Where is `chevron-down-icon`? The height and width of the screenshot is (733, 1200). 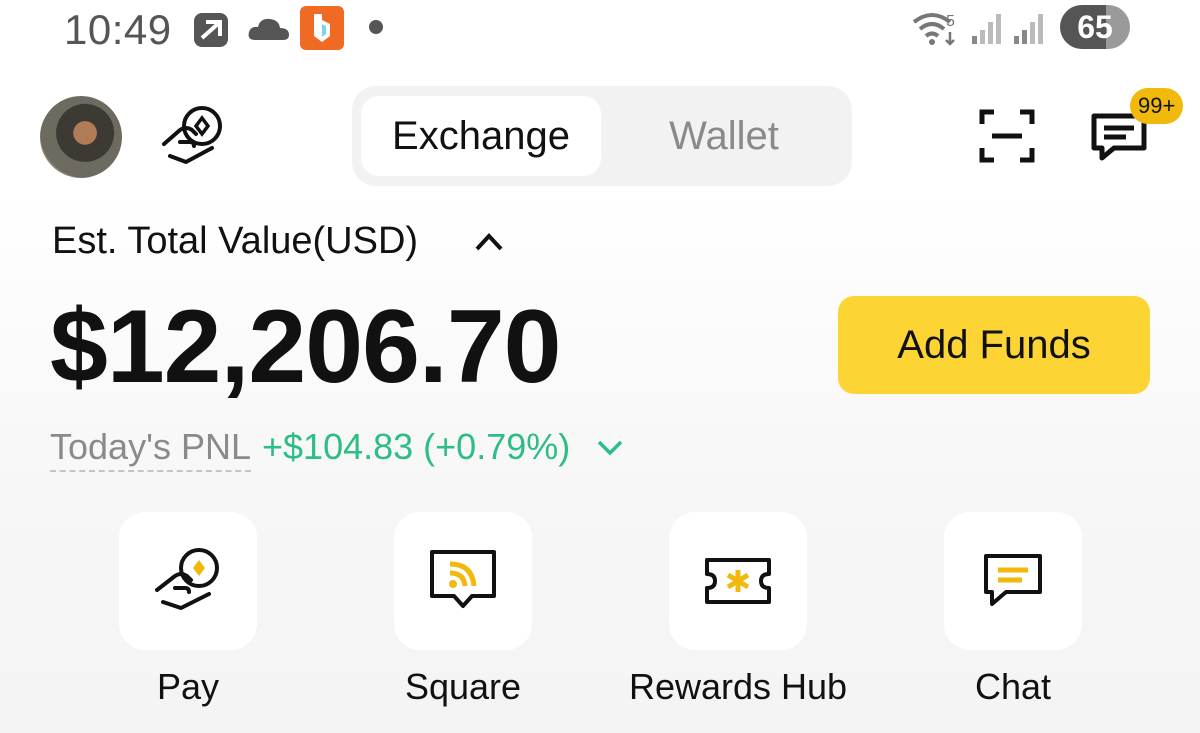
chevron-down-icon is located at coordinates (610, 448).